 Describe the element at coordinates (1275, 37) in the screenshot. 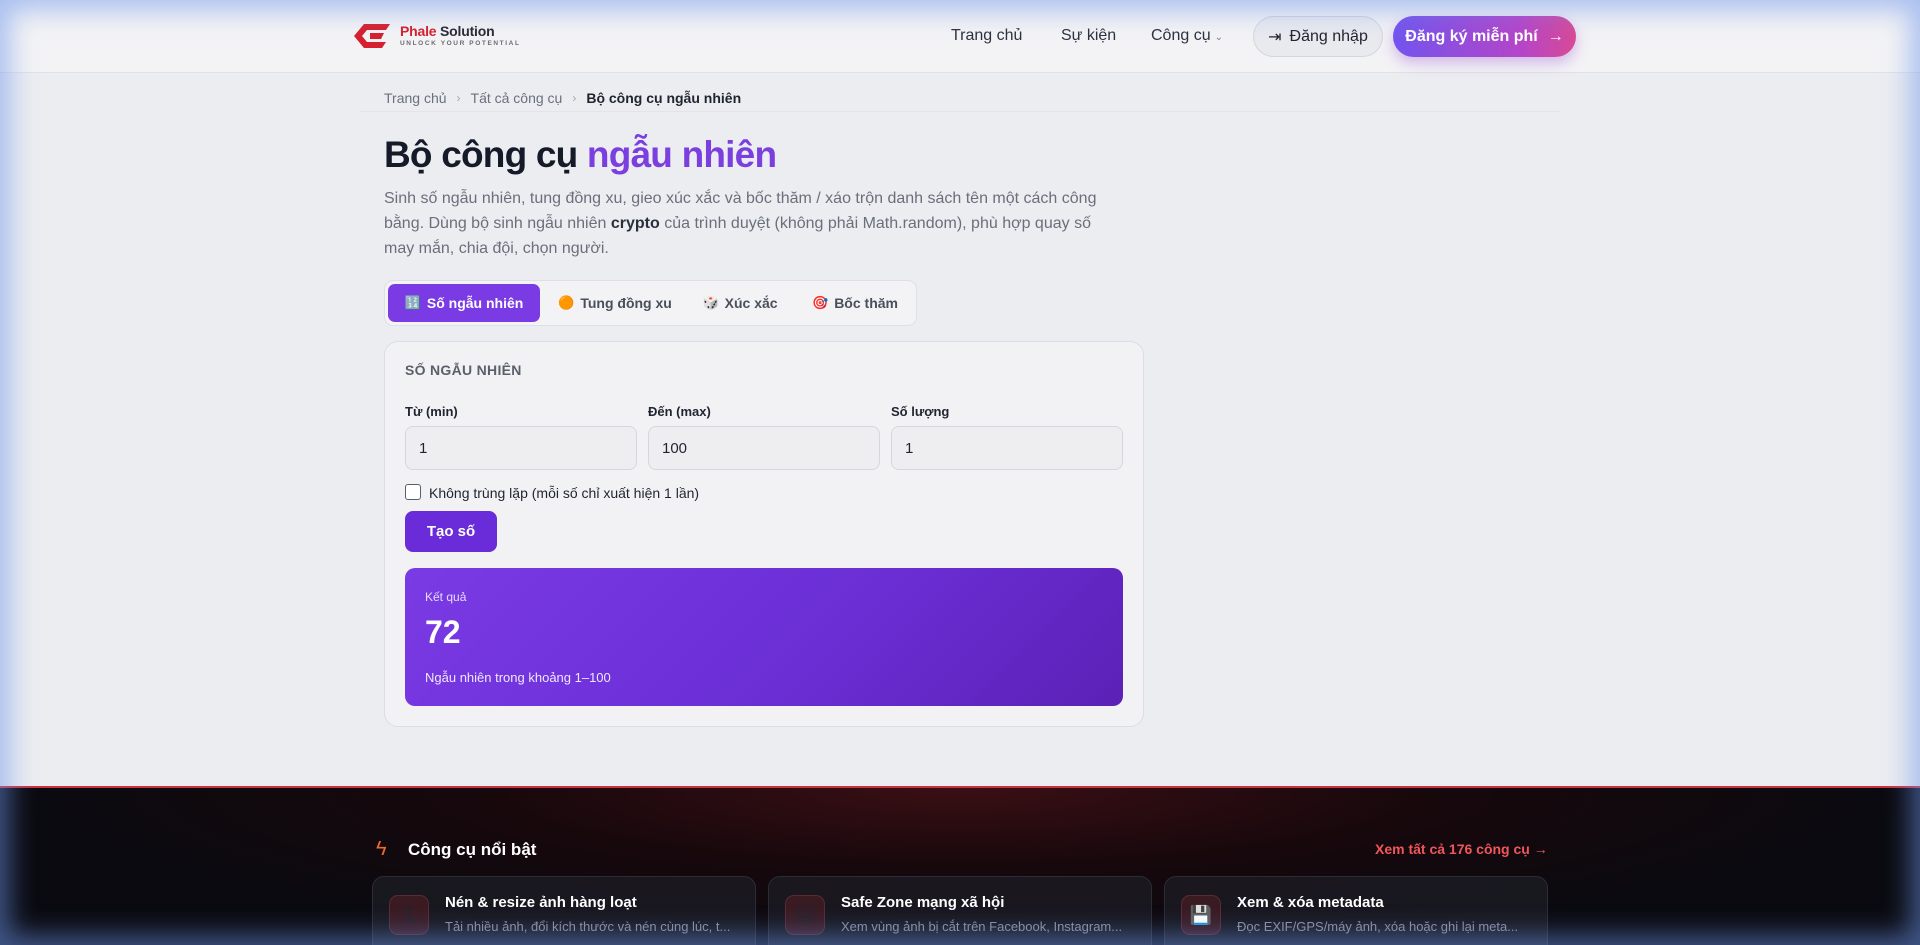

I see `login-icon: ⇥` at that location.